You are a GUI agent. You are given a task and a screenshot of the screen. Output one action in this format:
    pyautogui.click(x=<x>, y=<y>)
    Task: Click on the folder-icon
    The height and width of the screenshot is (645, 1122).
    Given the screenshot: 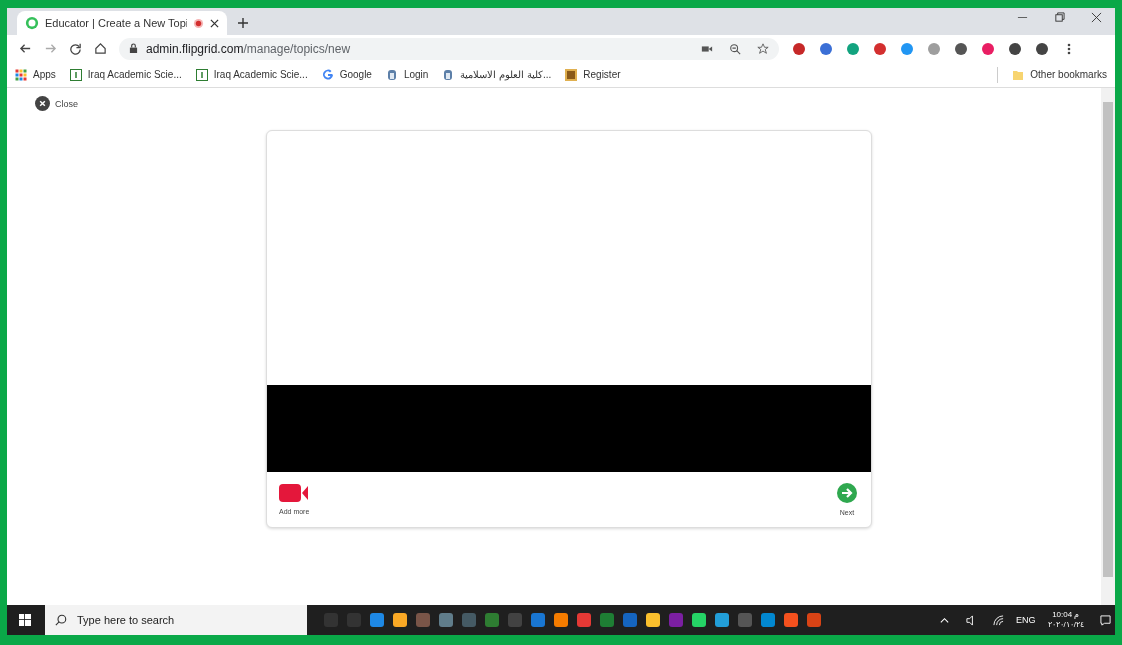 What is the action you would take?
    pyautogui.click(x=1018, y=74)
    